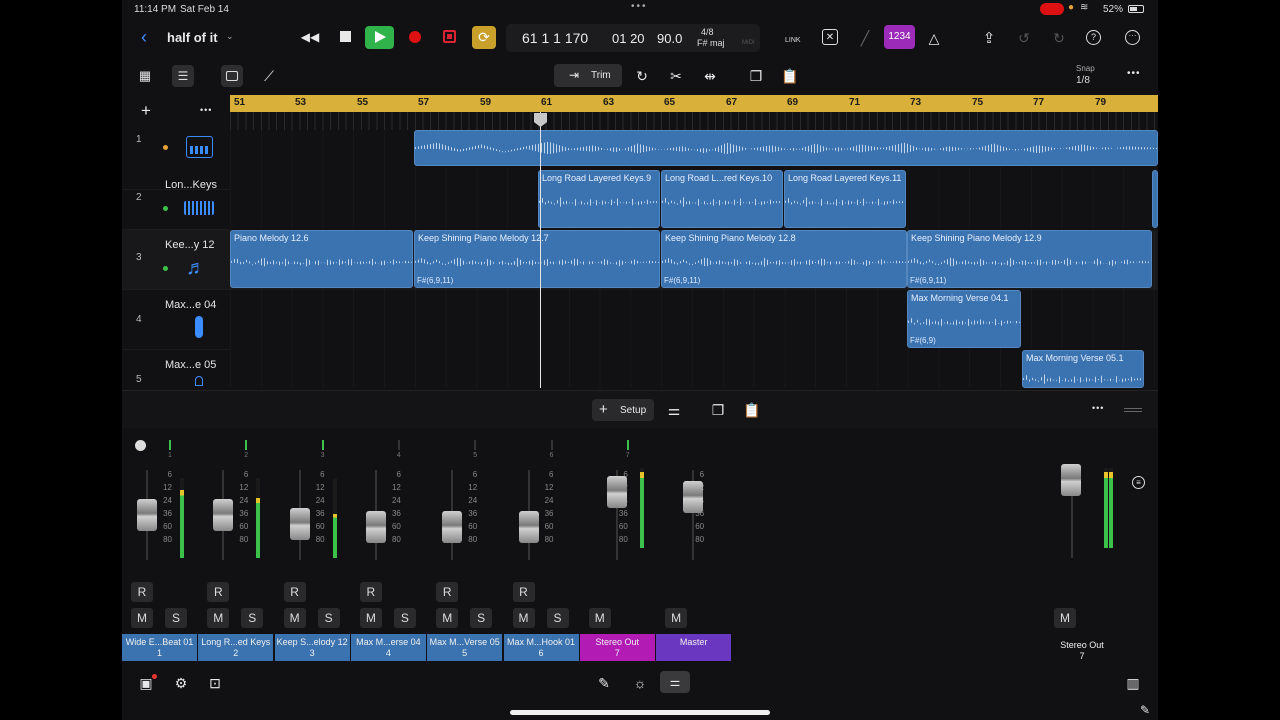 This screenshot has width=1280, height=720. What do you see at coordinates (1083, 80) in the screenshot?
I see `snap-value: 1/8` at bounding box center [1083, 80].